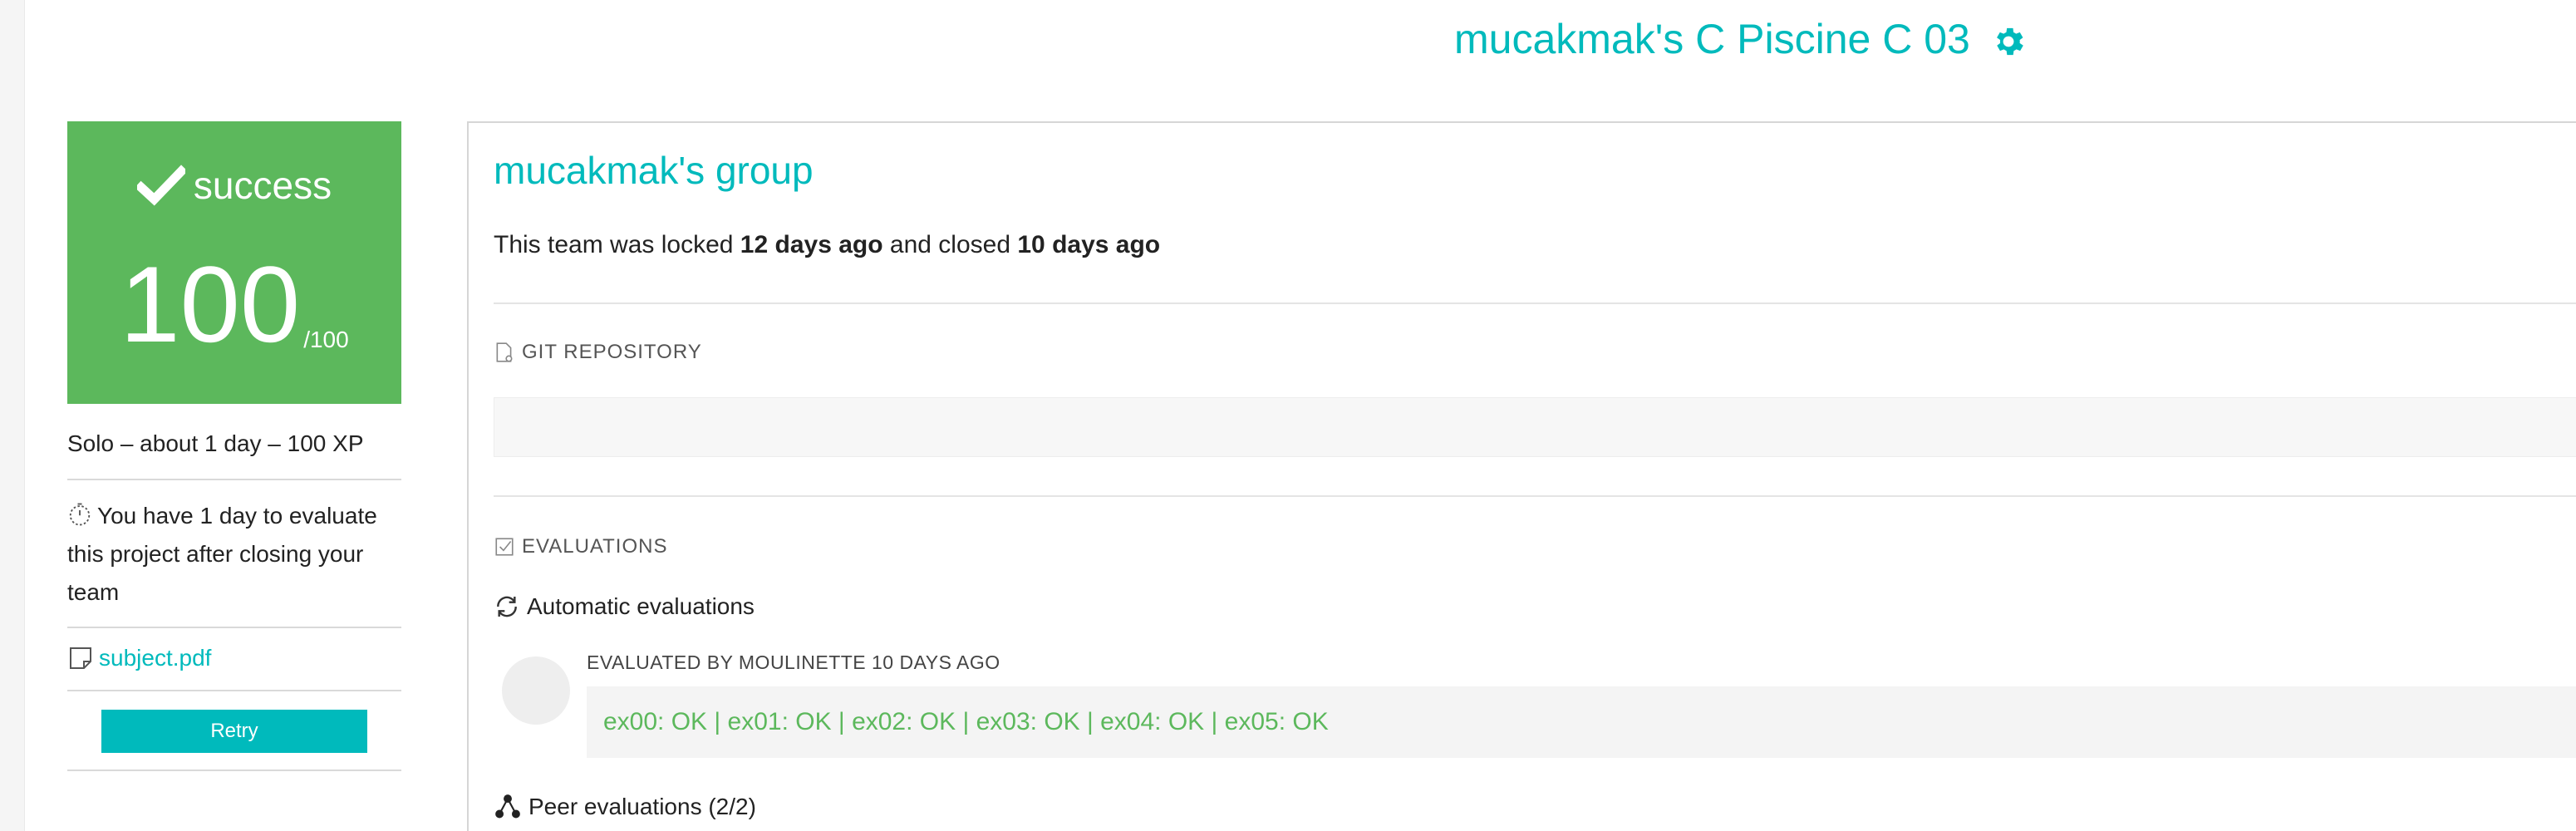  I want to click on refresh-icon, so click(507, 606).